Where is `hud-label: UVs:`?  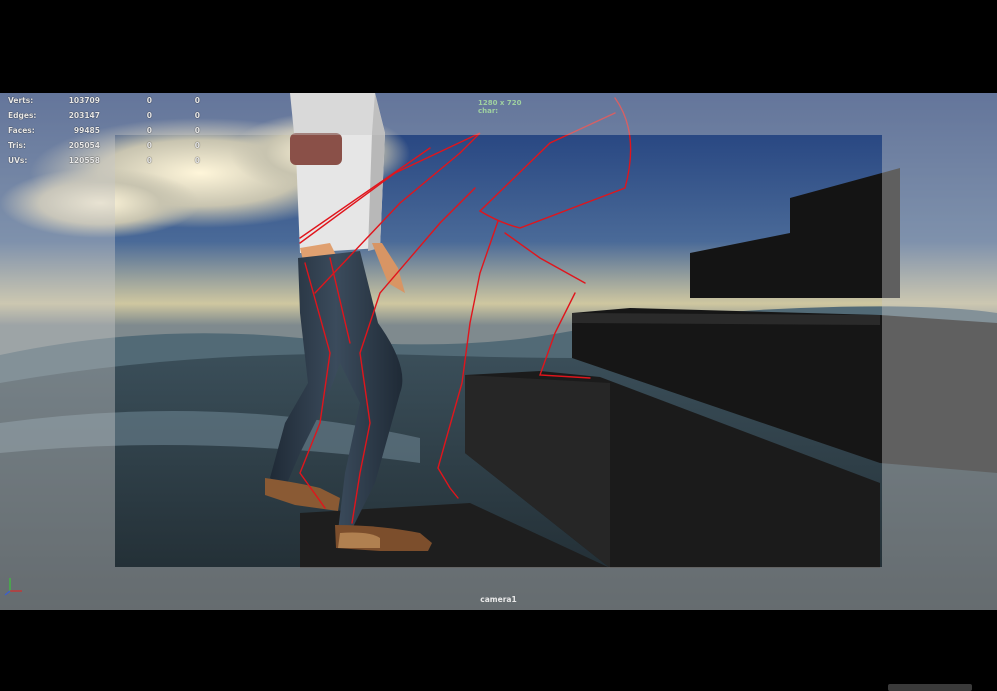
hud-label: UVs: is located at coordinates (18, 160).